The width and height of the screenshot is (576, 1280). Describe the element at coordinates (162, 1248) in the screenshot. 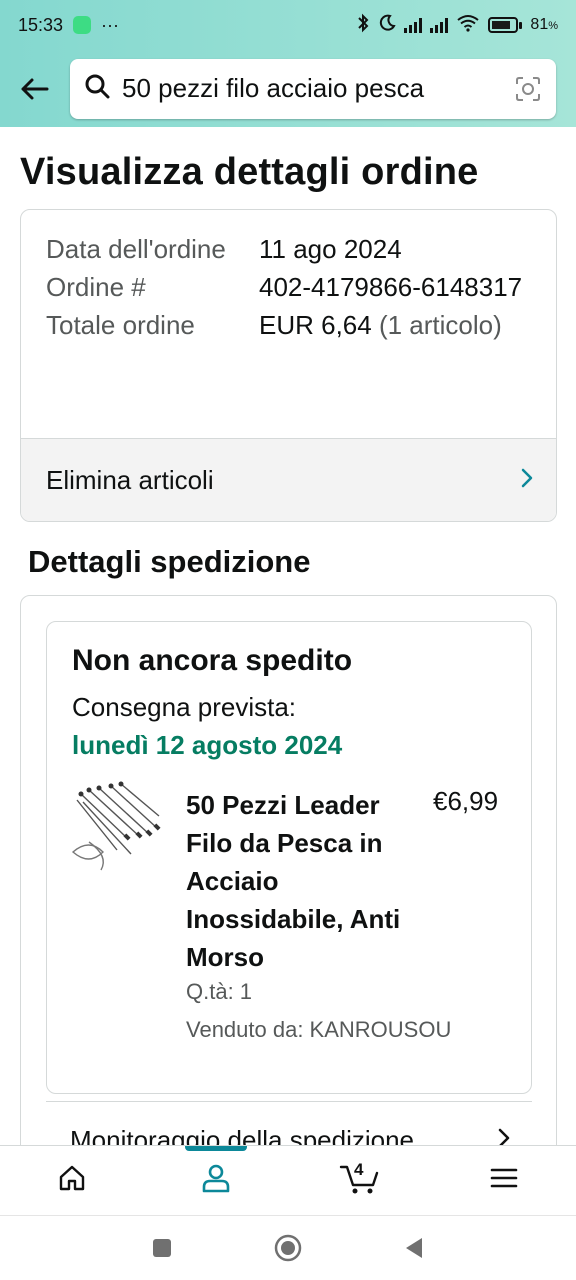

I see `recent-apps-button` at that location.